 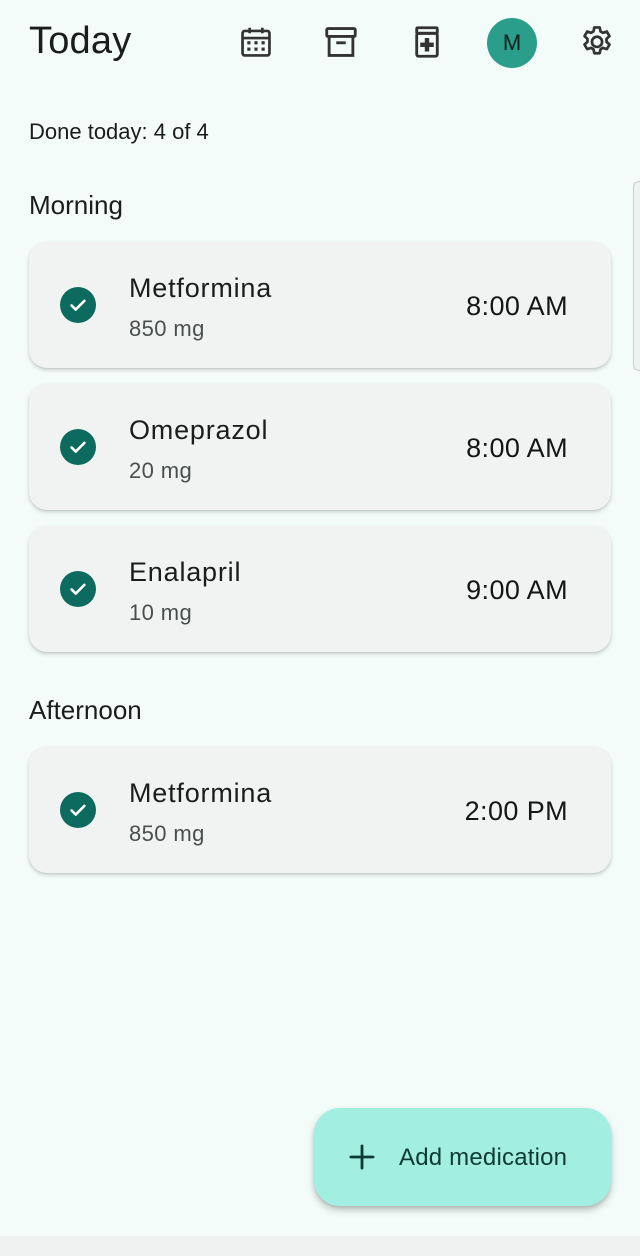 What do you see at coordinates (320, 810) in the screenshot?
I see `medication-card: Metformina 850 mg 2:00 PM` at bounding box center [320, 810].